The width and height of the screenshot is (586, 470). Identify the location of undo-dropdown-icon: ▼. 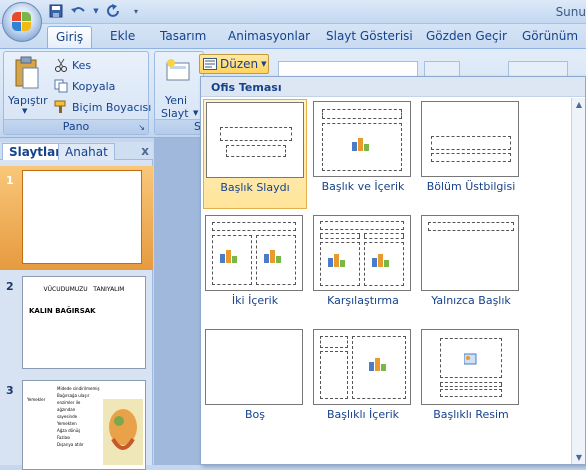
(96, 11).